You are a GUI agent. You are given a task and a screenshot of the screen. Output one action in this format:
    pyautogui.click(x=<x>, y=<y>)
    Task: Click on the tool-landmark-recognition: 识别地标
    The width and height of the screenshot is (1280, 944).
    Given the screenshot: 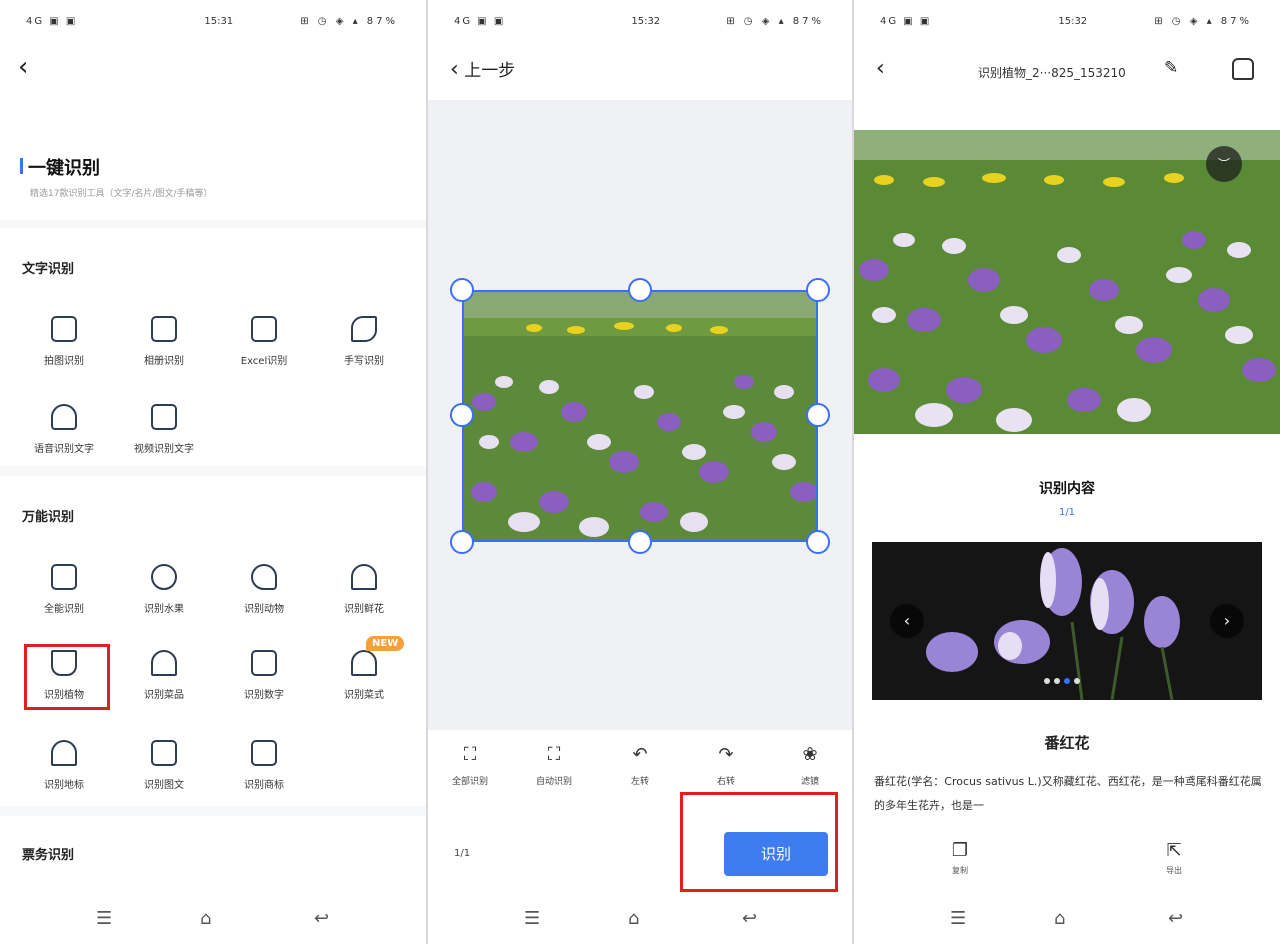 What is the action you would take?
    pyautogui.click(x=64, y=765)
    